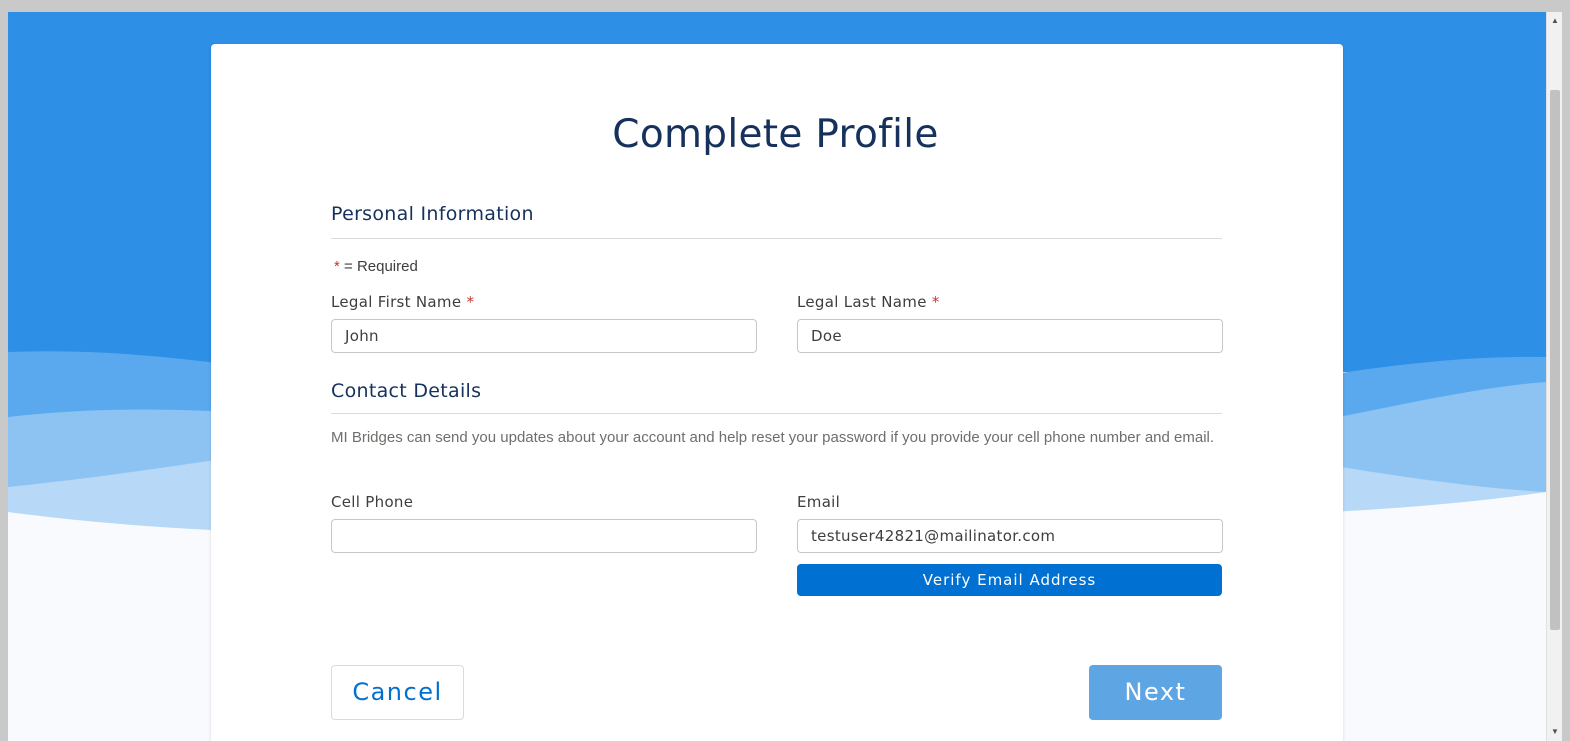  What do you see at coordinates (470, 302) in the screenshot?
I see `first-name-required-icon: *` at bounding box center [470, 302].